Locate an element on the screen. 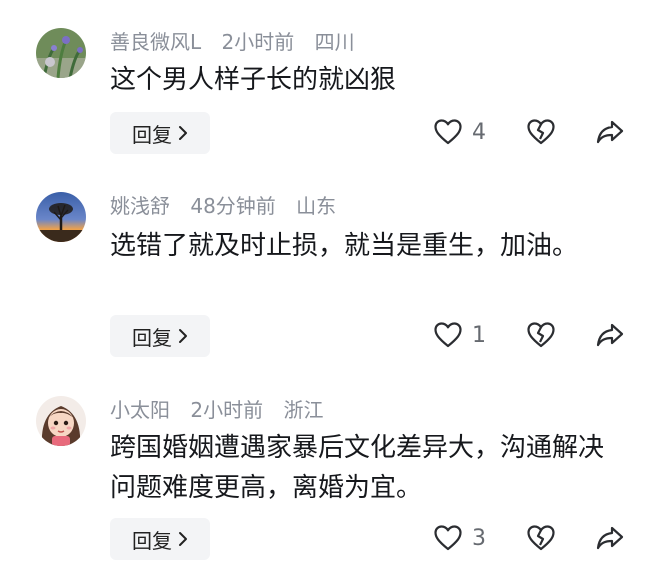  like-button: 1 is located at coordinates (460, 335).